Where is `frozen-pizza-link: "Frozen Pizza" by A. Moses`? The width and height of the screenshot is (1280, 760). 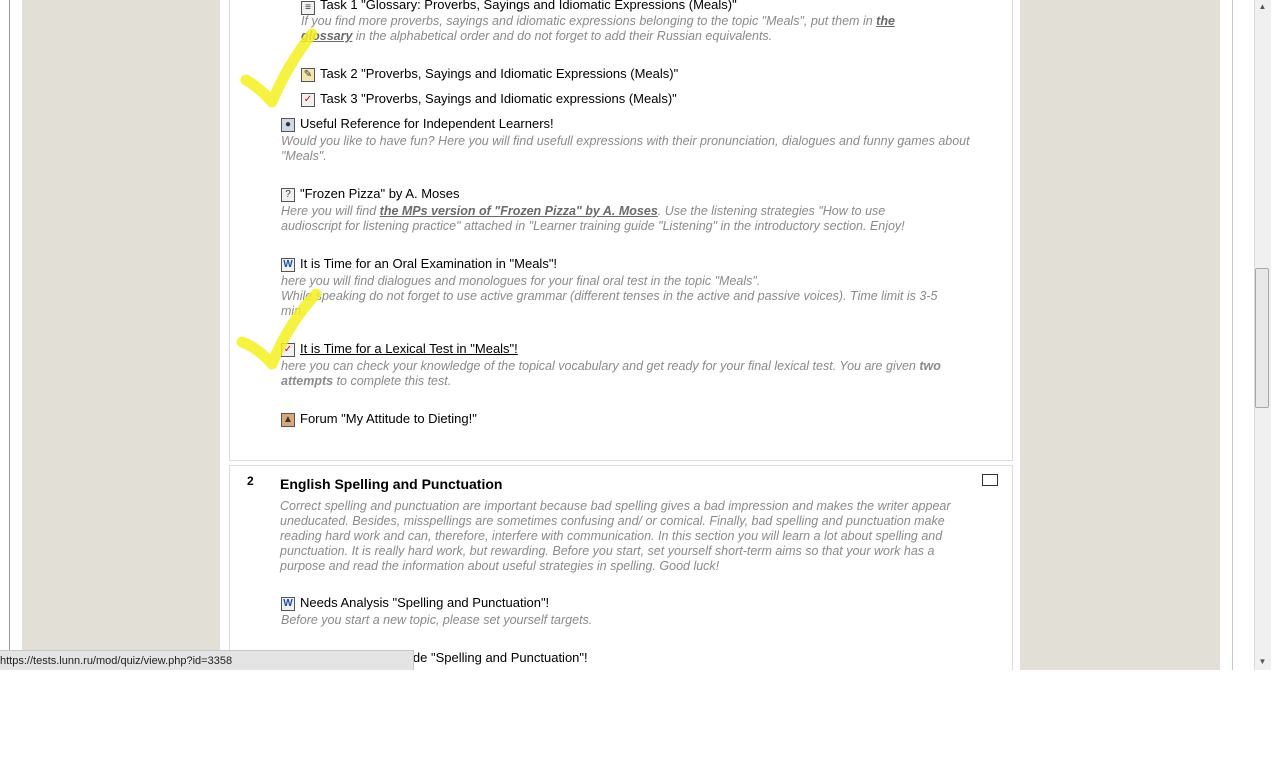
frozen-pizza-link: "Frozen Pizza" by A. Moses is located at coordinates (380, 193).